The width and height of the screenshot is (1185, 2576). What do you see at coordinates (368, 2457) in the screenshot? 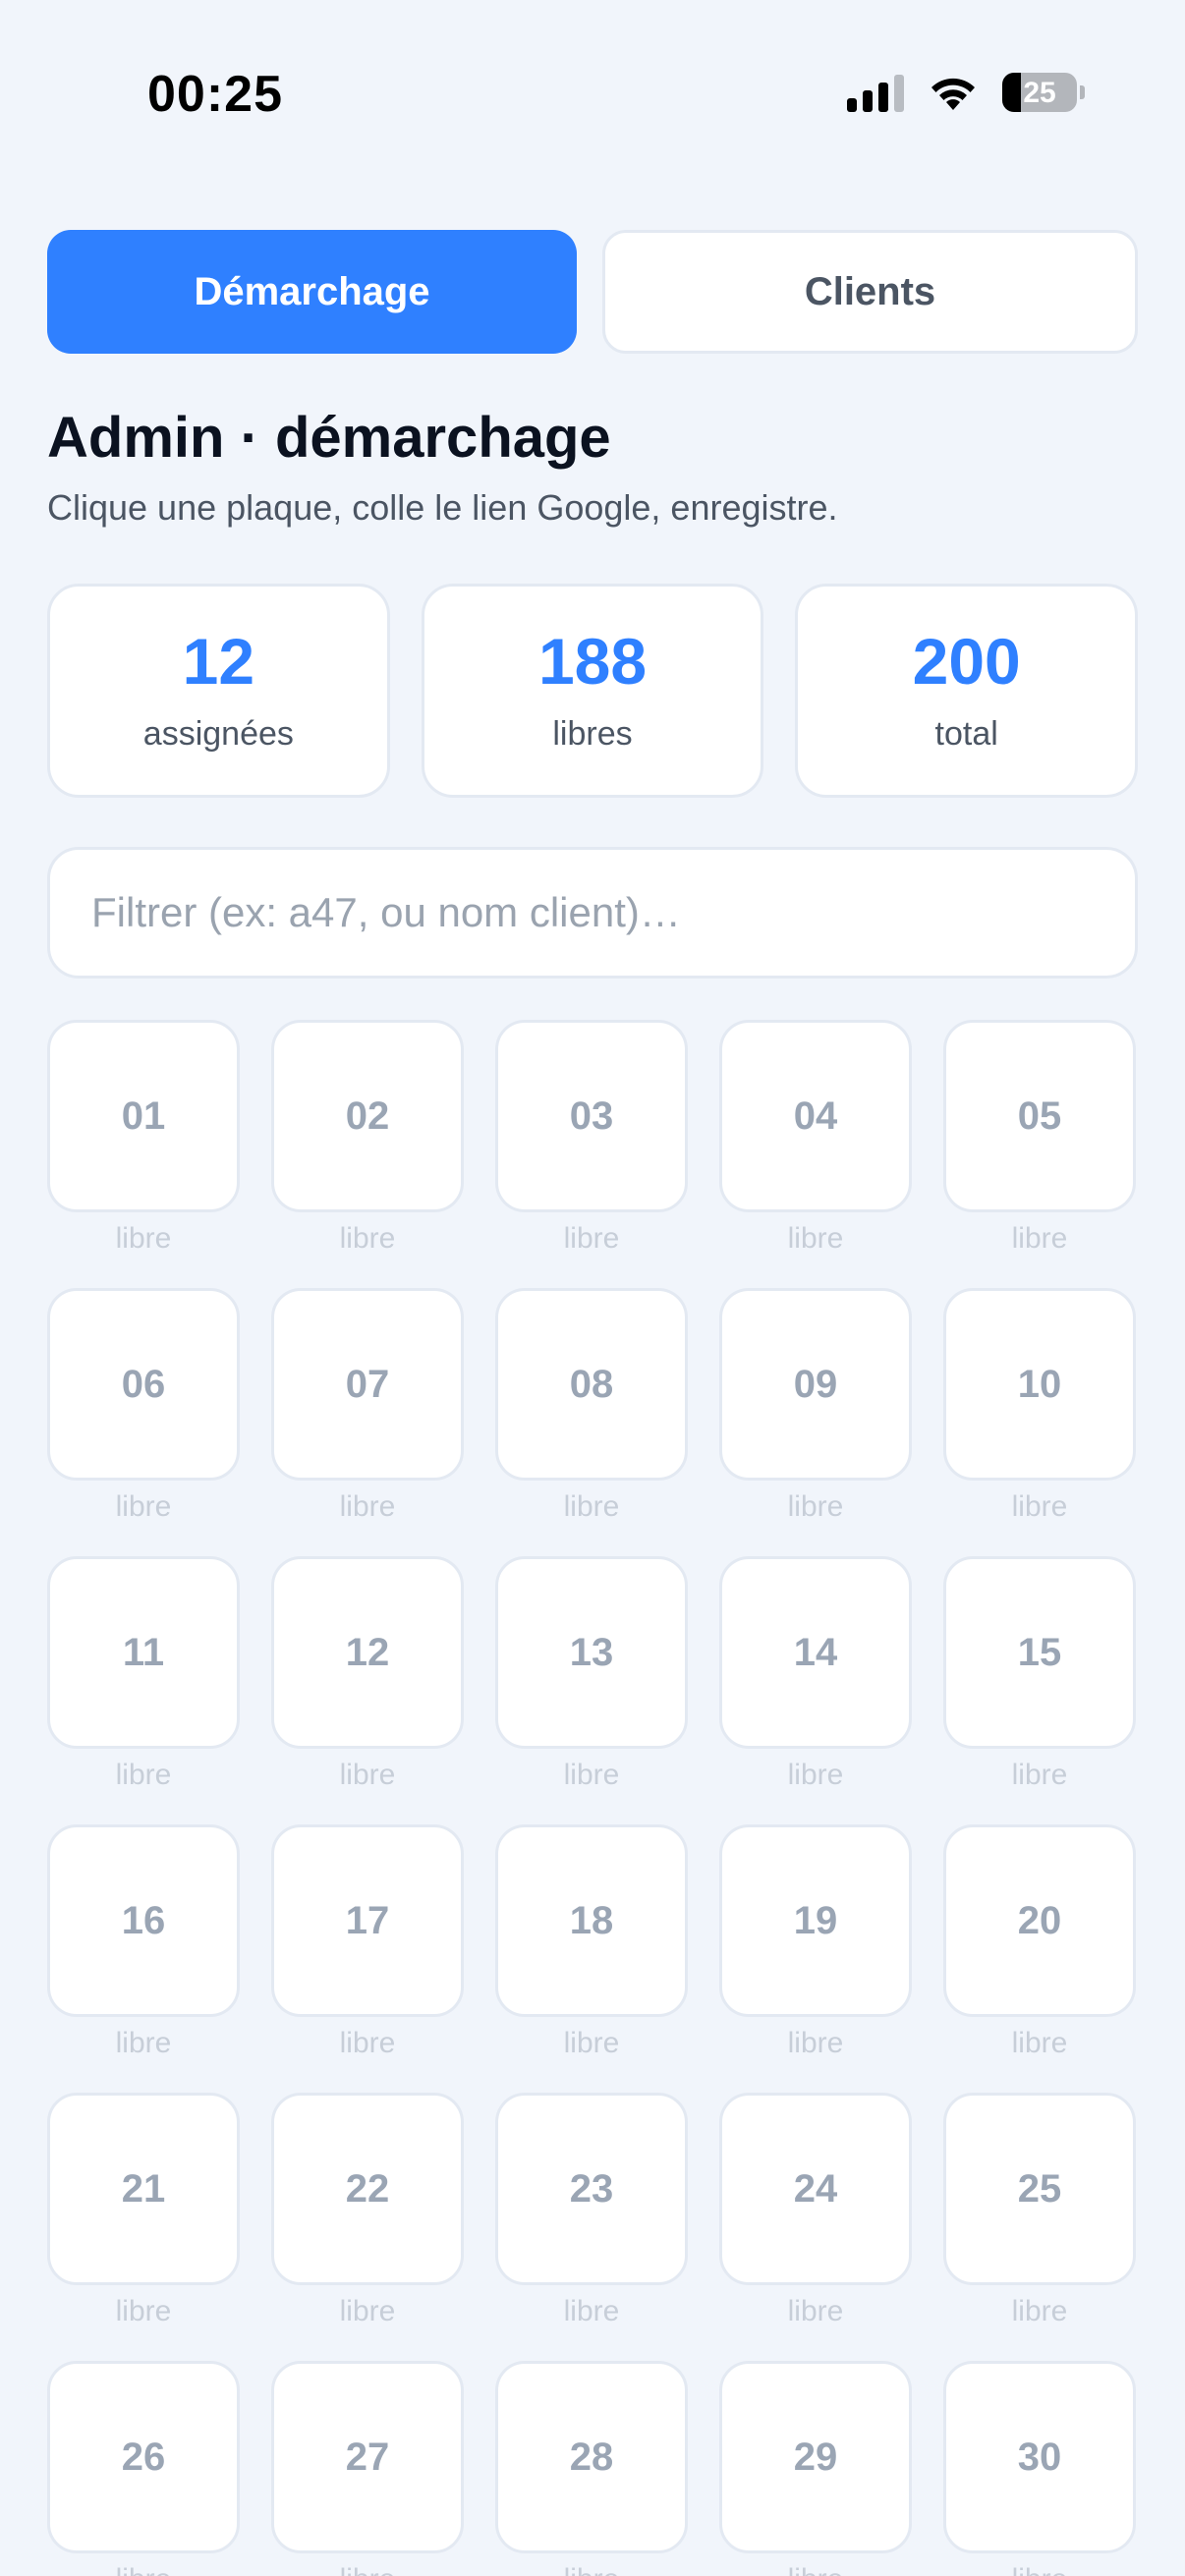
I see `plate-tile: 27` at bounding box center [368, 2457].